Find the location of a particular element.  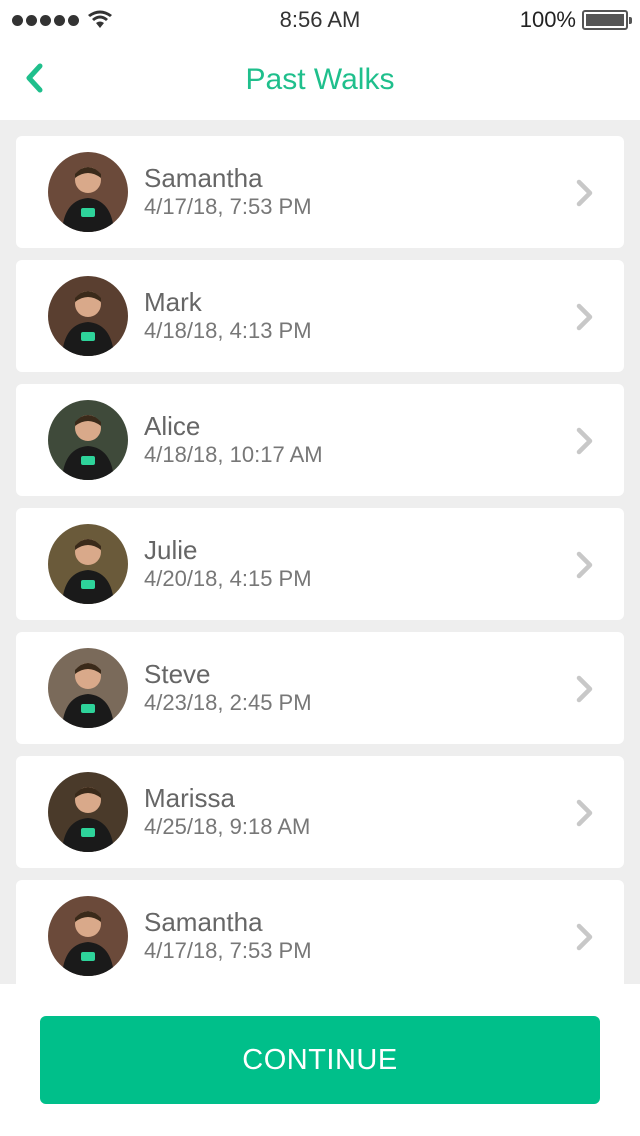

walk-date: 4/20/18, 4:15 PM is located at coordinates (228, 578).